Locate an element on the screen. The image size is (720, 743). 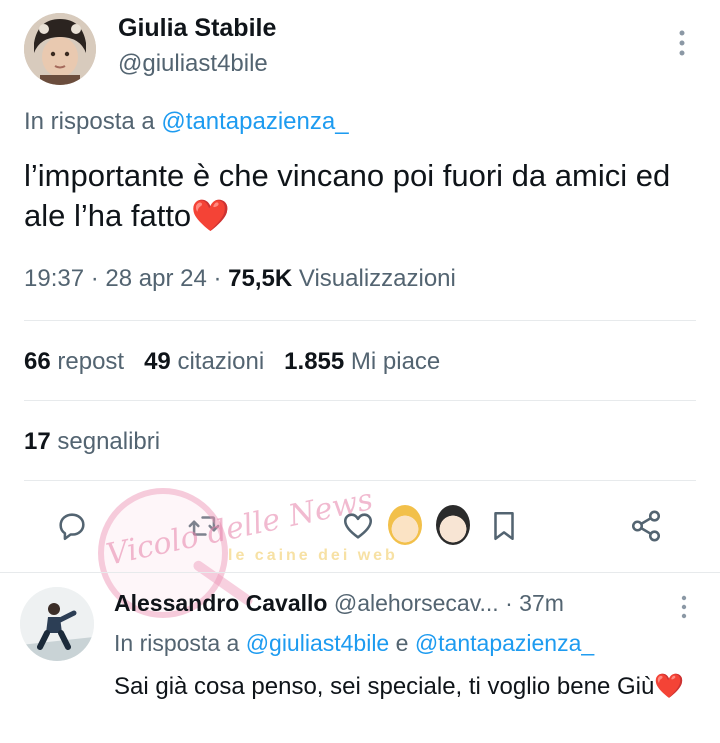
watermark-banner: le caine dei web is located at coordinates (313, 555).